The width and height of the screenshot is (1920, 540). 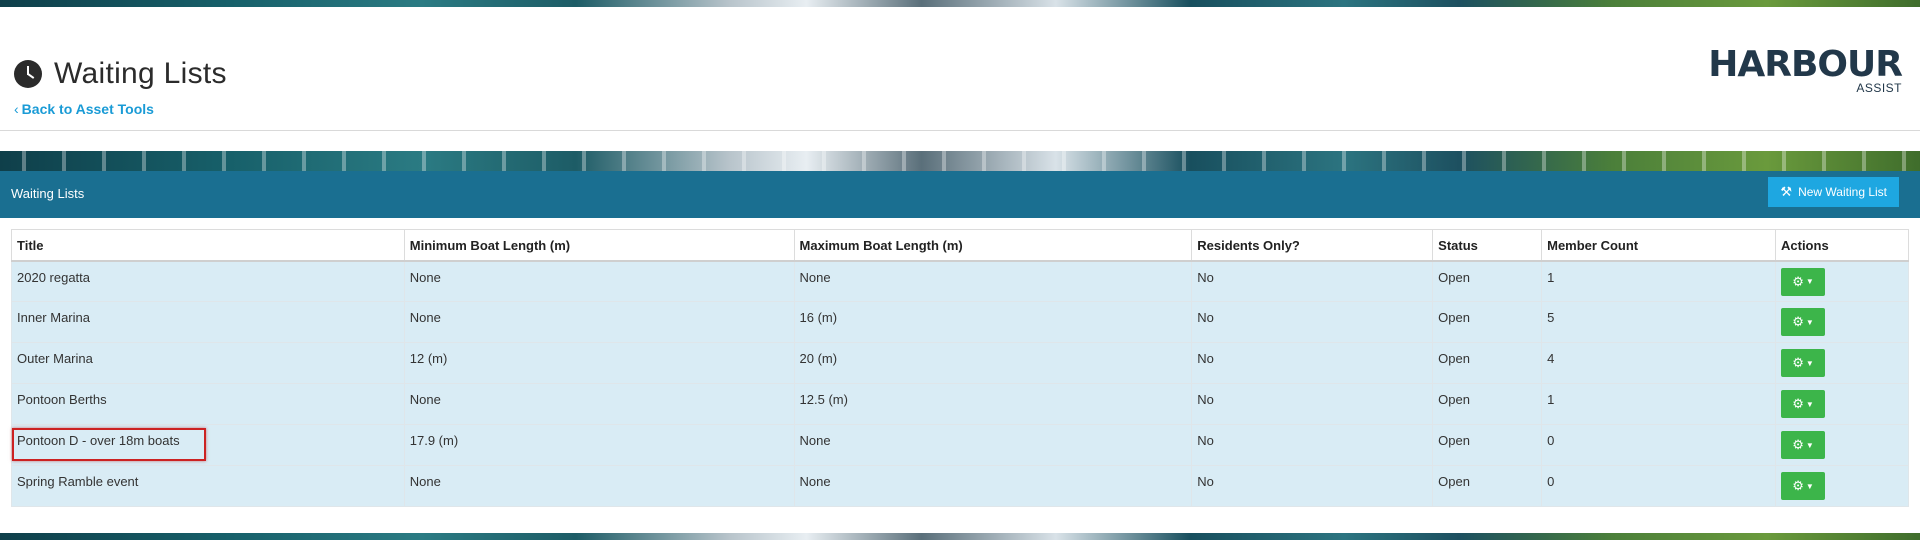 I want to click on cell-member-count: 4, so click(x=1658, y=363).